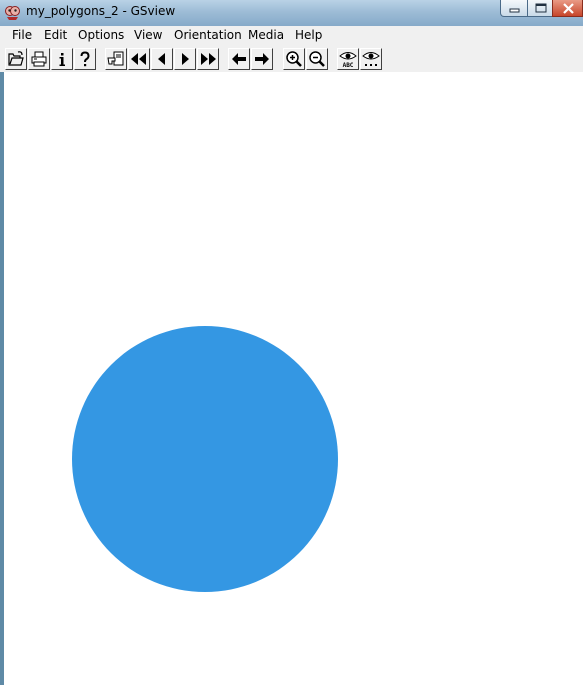 Image resolution: width=583 pixels, height=689 pixels. I want to click on info-icon, so click(62, 59).